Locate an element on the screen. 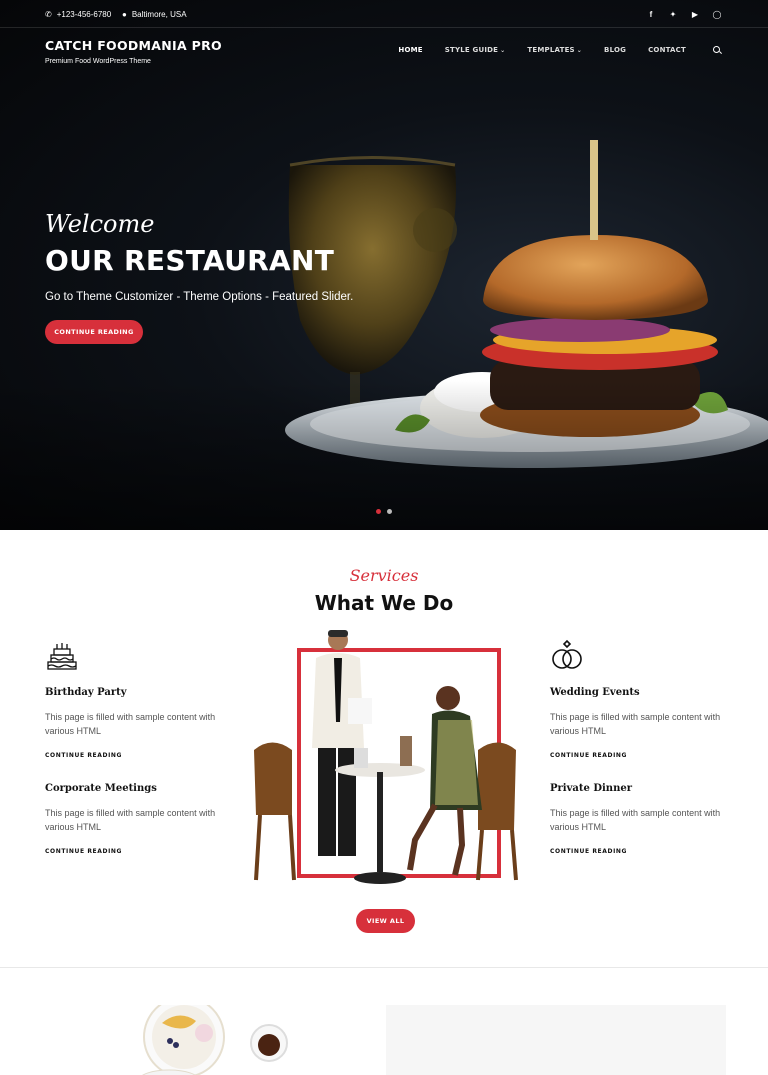  cake-icon is located at coordinates (62, 656).